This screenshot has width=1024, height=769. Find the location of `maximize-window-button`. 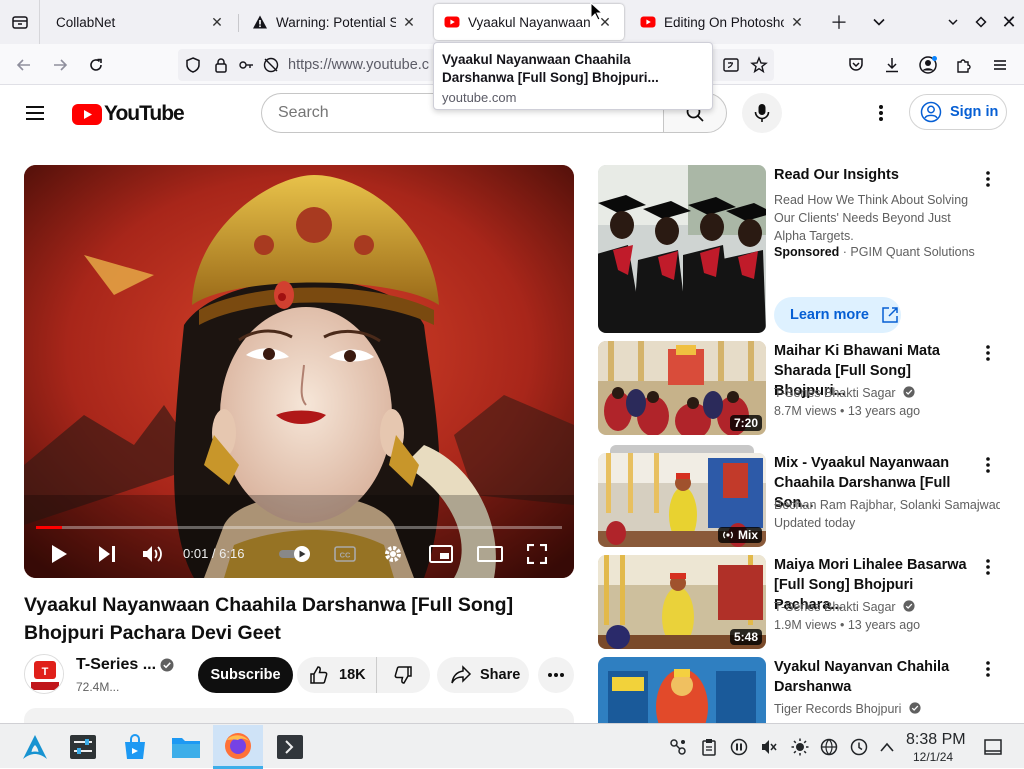

maximize-window-button is located at coordinates (981, 22).